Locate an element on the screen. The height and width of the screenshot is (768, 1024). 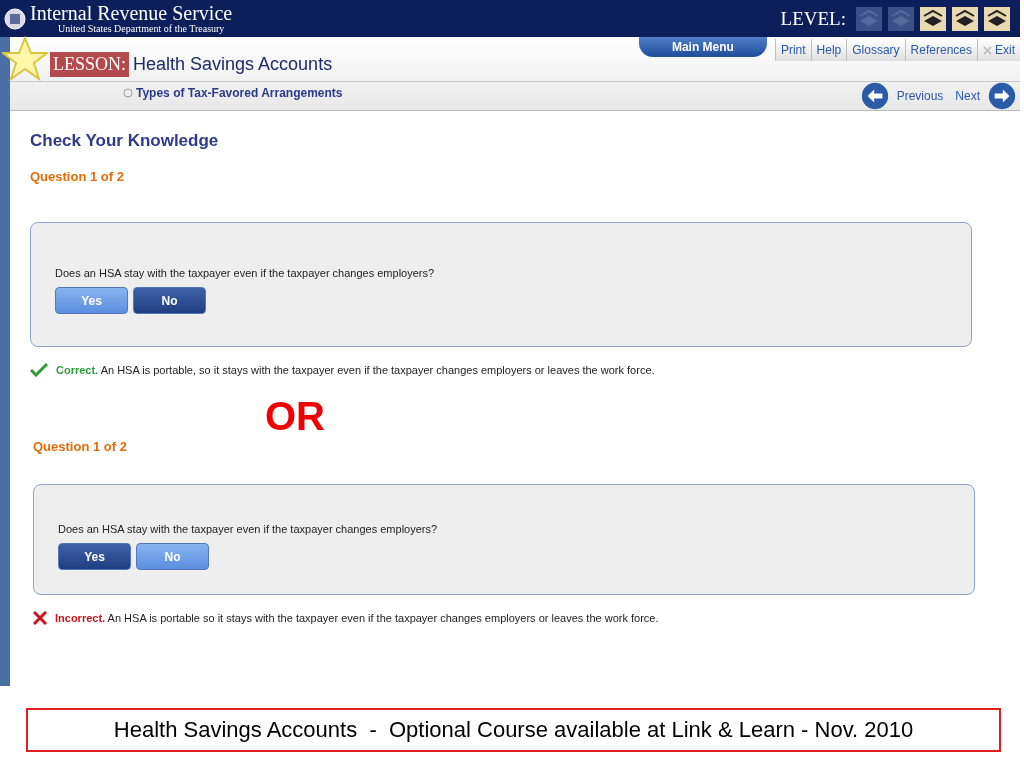
slide-caption: Health Savings Accounts - Optional Course available at Link & Learn - Nov. 2010 is located at coordinates (513, 730).